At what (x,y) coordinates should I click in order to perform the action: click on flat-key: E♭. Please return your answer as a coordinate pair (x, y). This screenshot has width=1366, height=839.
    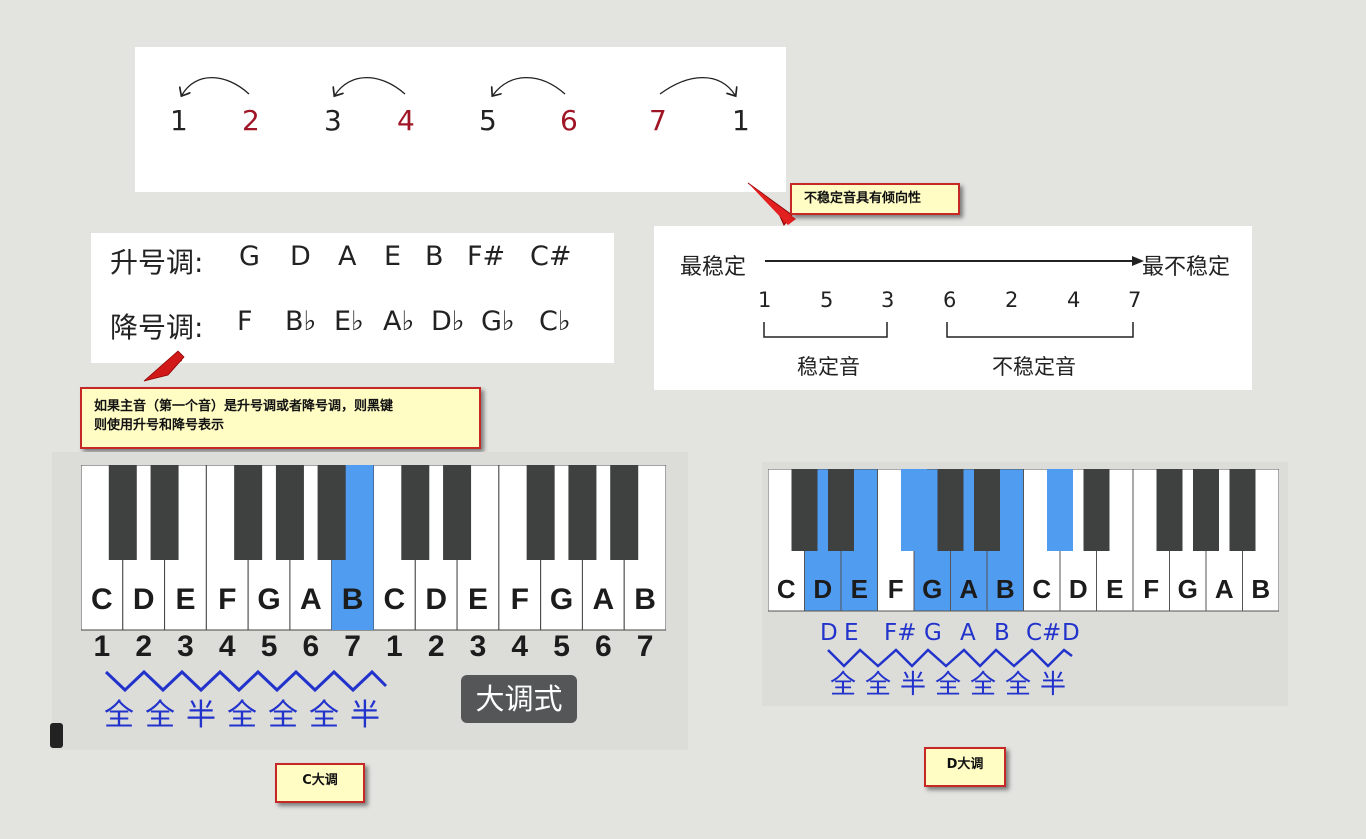
    Looking at the image, I should click on (349, 321).